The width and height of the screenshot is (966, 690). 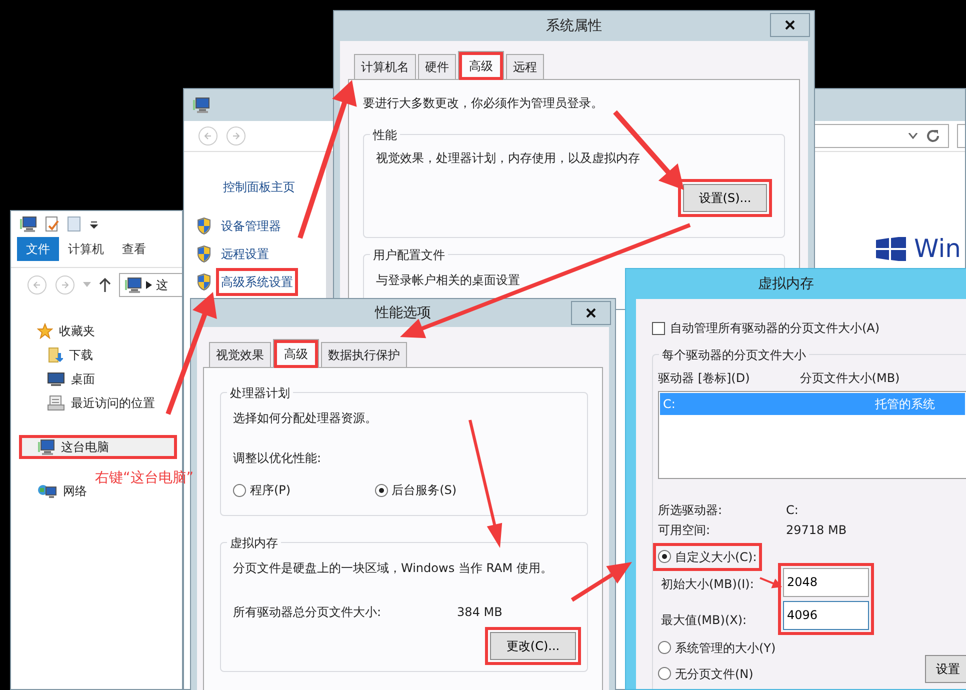 I want to click on group-description: 与登录帐户相关的桌面设置, so click(x=448, y=280).